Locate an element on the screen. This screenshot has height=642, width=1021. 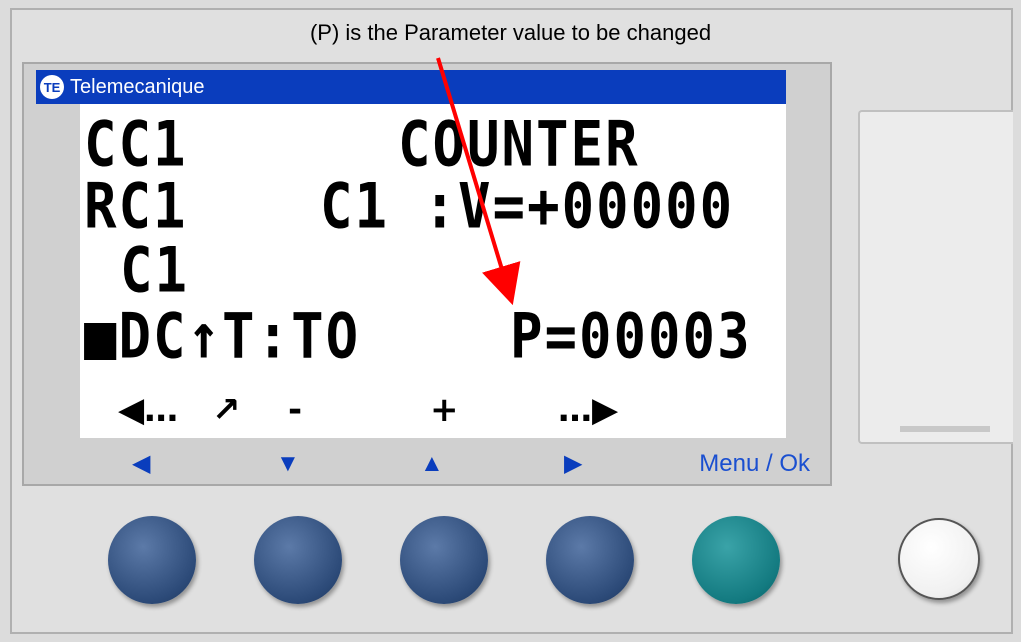
nav-down-icon: ▼ is located at coordinates (288, 463).